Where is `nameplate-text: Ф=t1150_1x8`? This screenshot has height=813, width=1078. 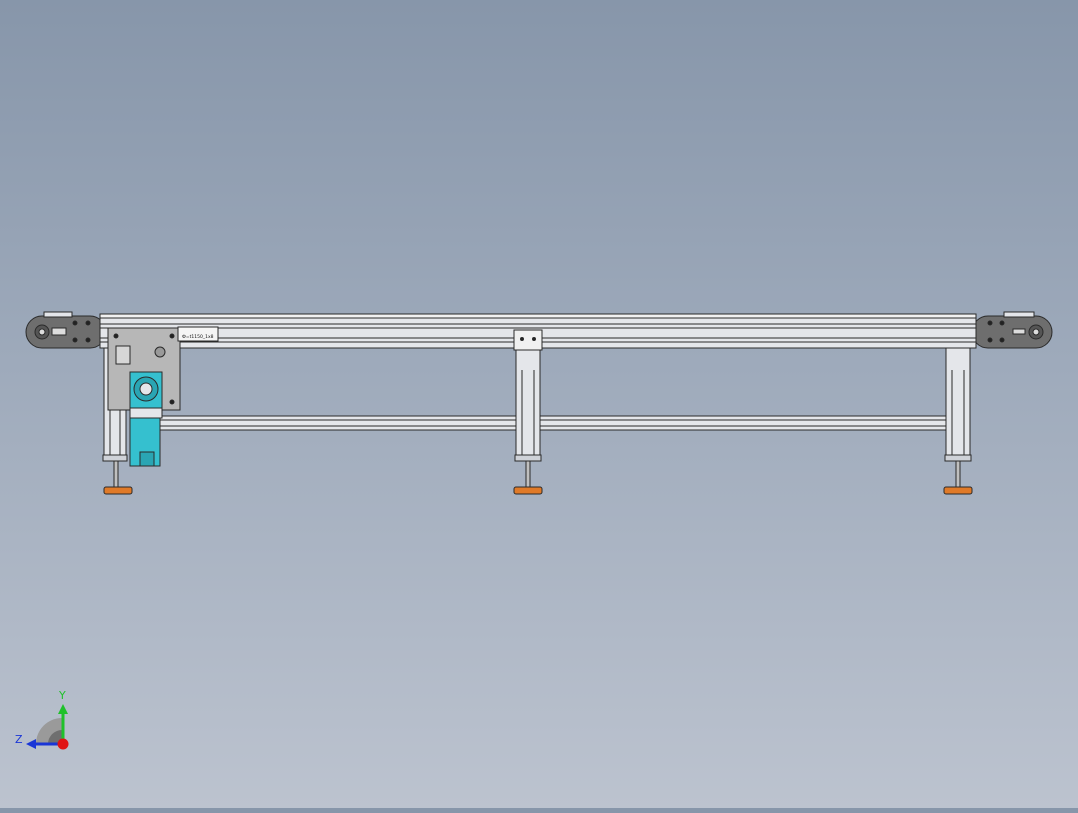 nameplate-text: Ф=t1150_1x8 is located at coordinates (198, 337).